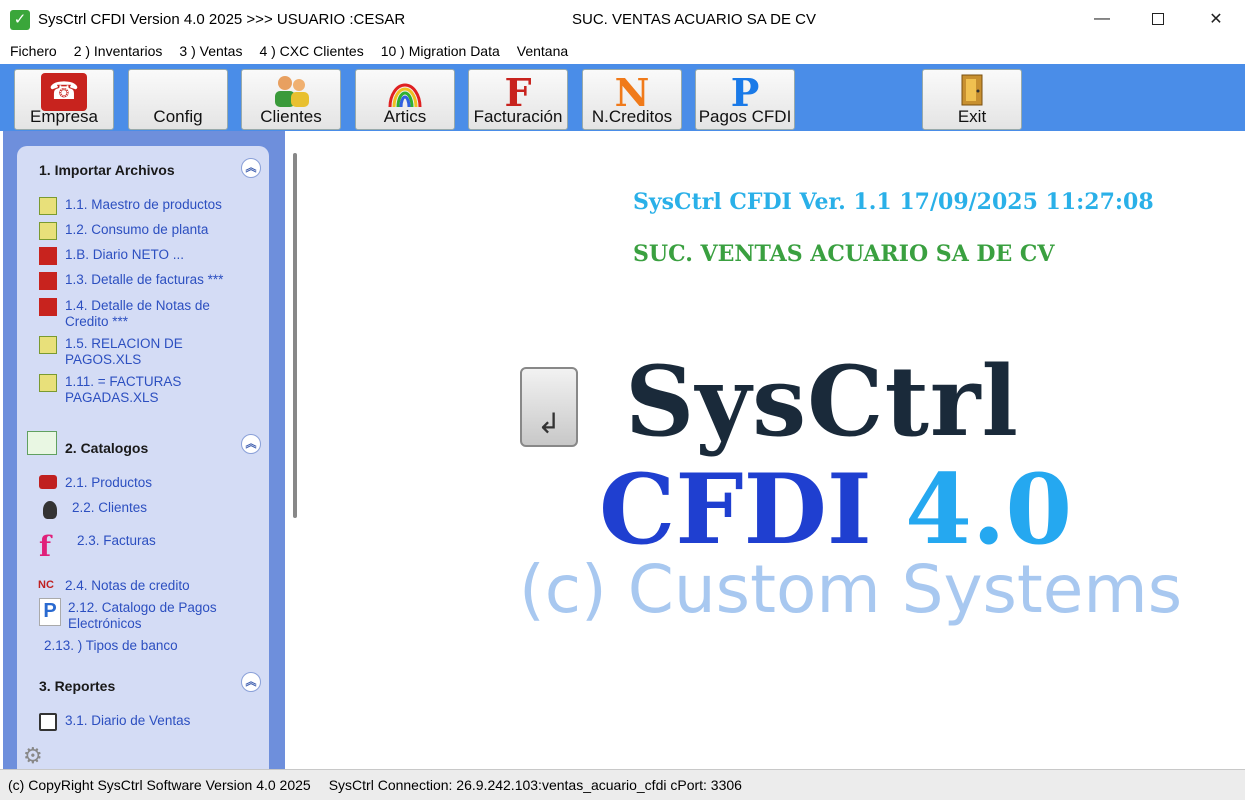 The width and height of the screenshot is (1245, 800). What do you see at coordinates (20, 20) in the screenshot?
I see `app-check-icon: ✓` at bounding box center [20, 20].